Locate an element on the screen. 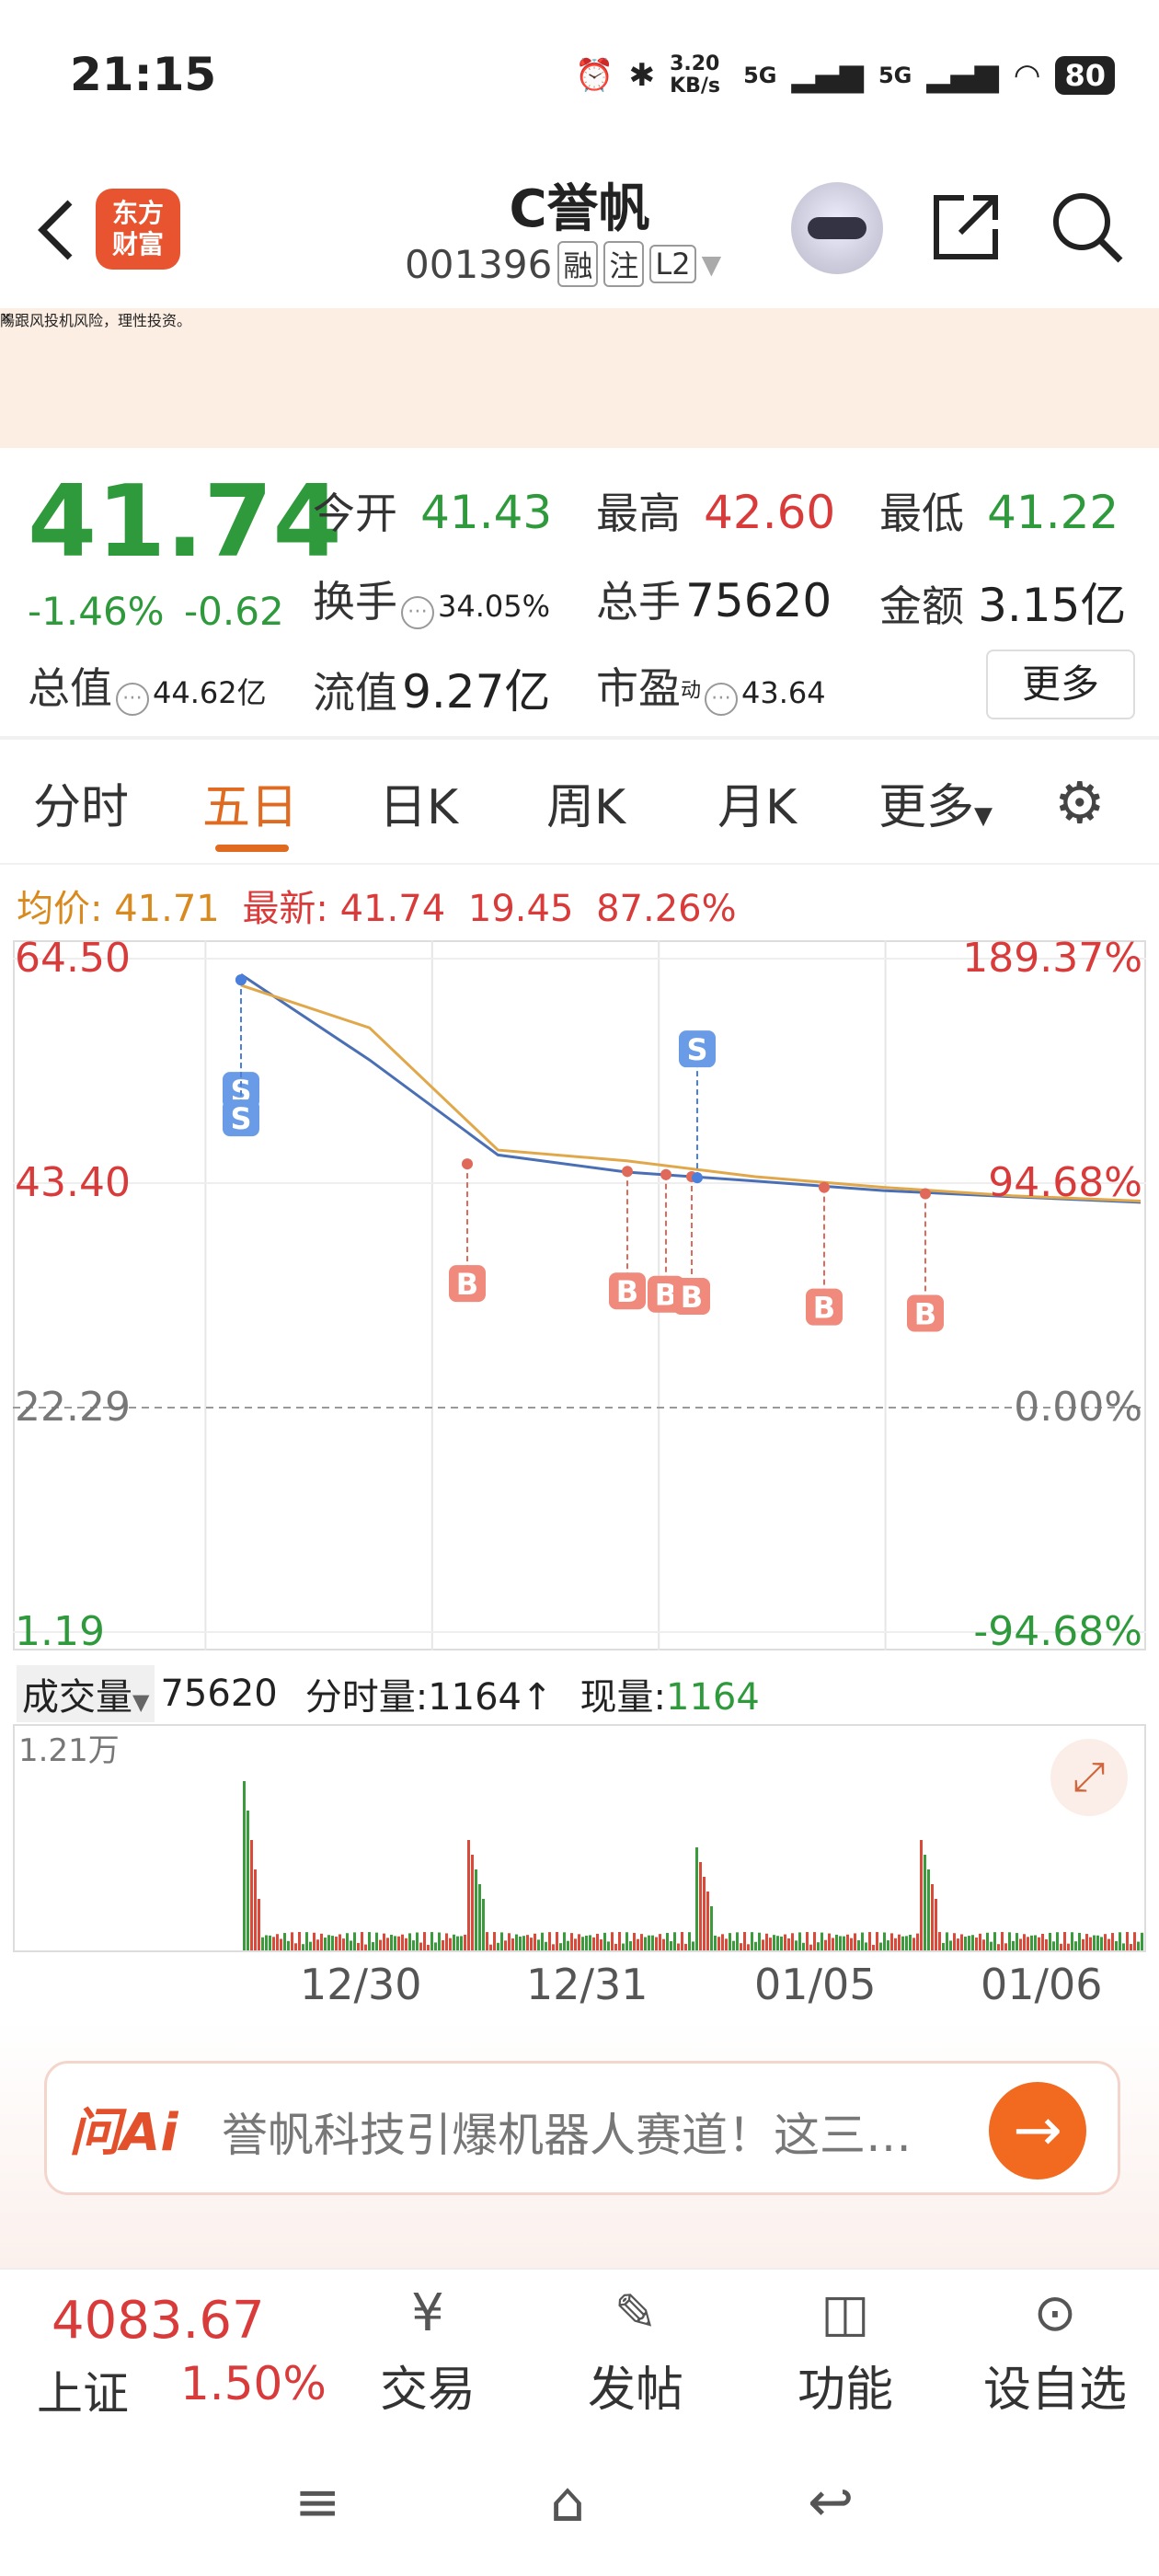 The height and width of the screenshot is (2576, 1159). stock-code: 001396 is located at coordinates (479, 264).